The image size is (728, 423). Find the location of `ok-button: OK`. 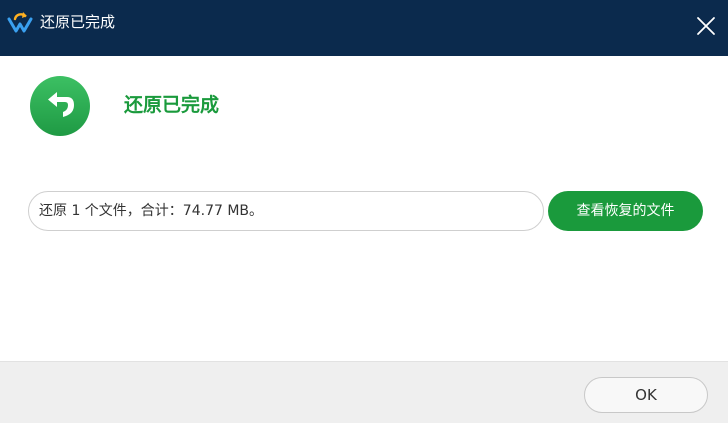

ok-button: OK is located at coordinates (646, 395).